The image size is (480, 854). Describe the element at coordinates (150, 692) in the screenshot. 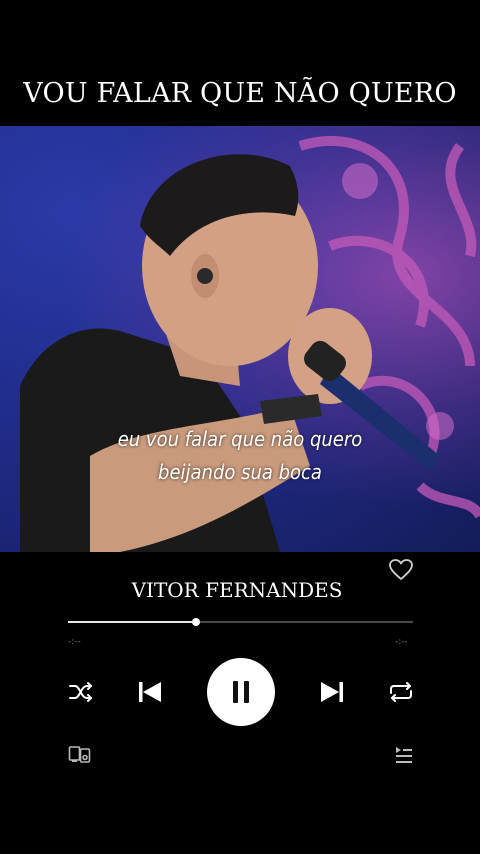

I see `previous-icon` at that location.